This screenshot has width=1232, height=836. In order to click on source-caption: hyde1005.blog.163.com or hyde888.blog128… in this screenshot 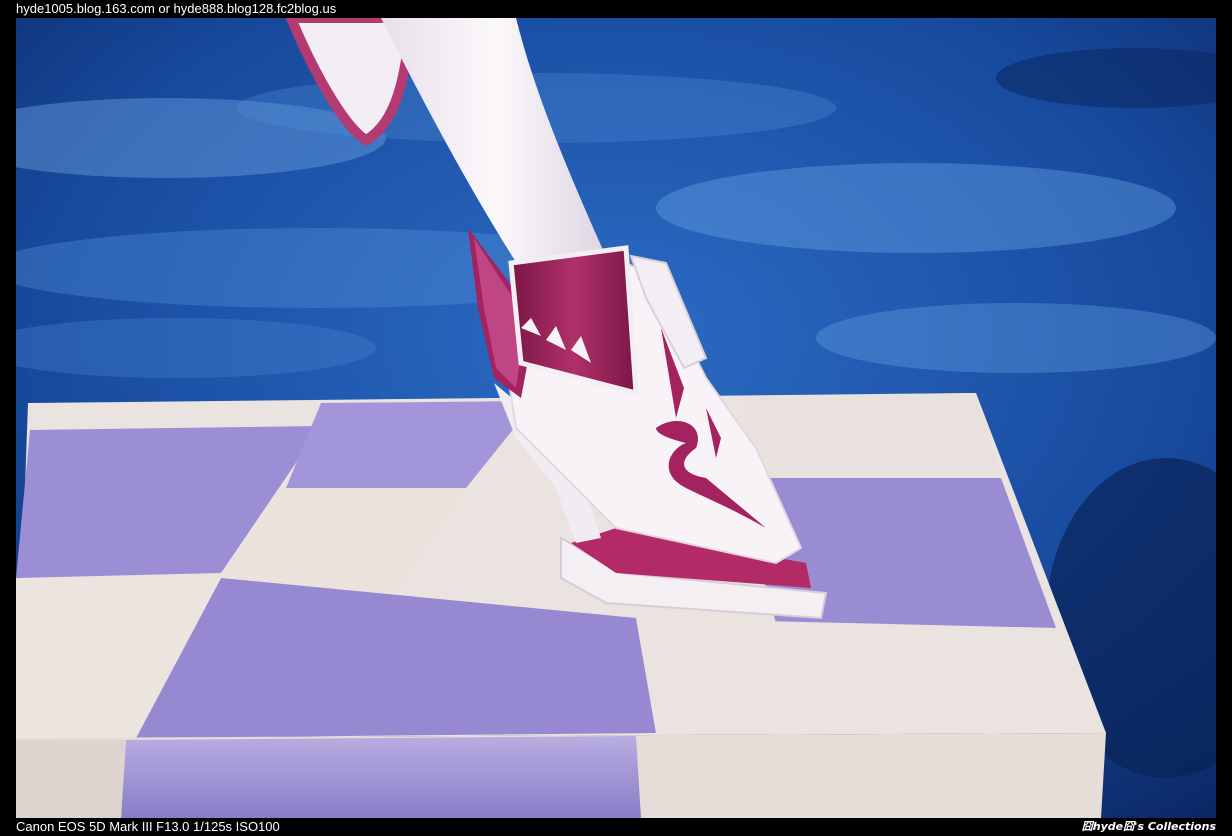, I will do `click(176, 8)`.